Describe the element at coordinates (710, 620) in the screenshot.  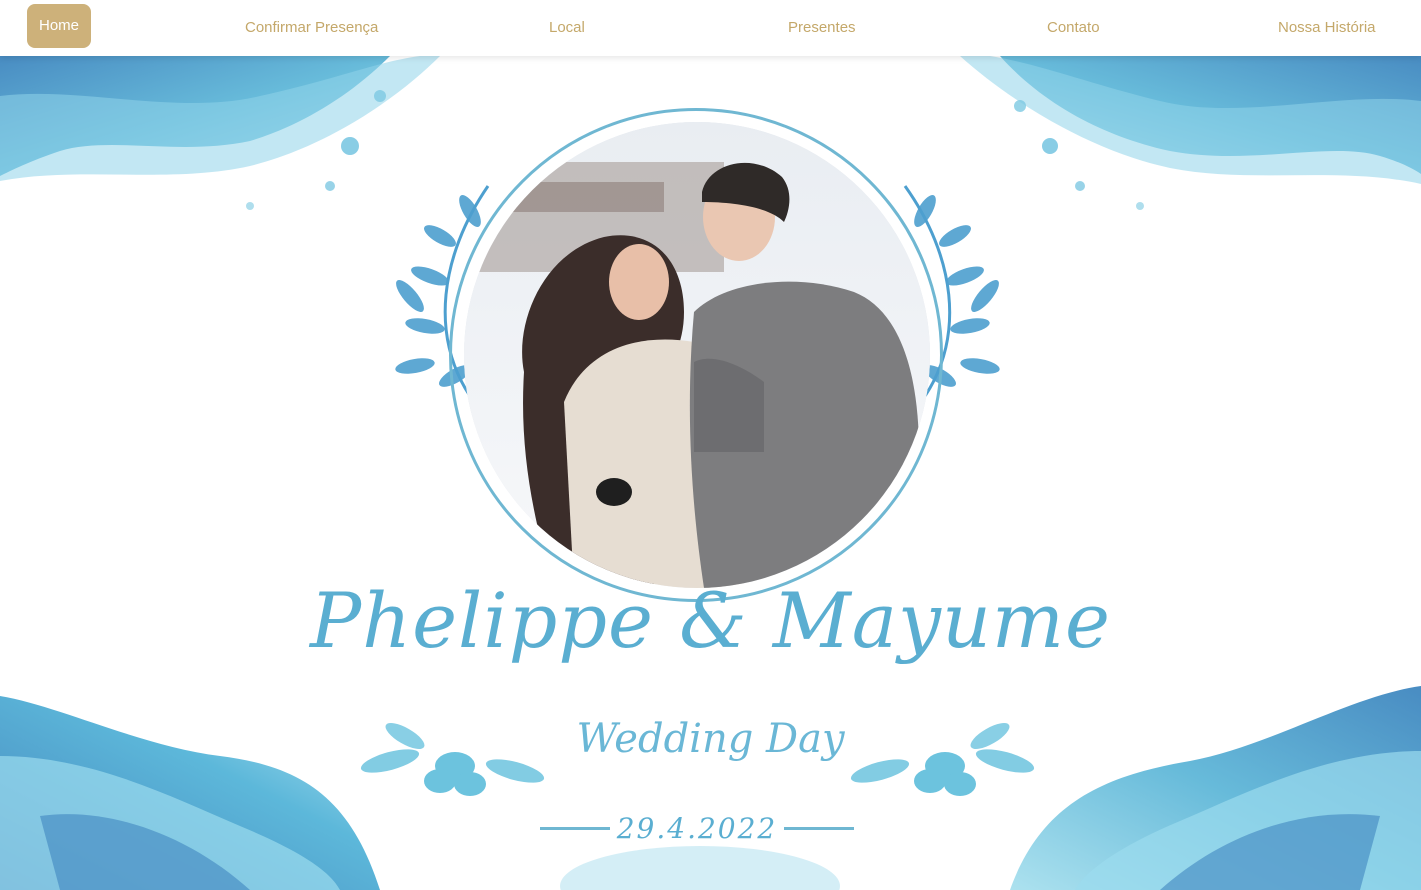
I see `couple-names: Phelippe & Mayume` at that location.